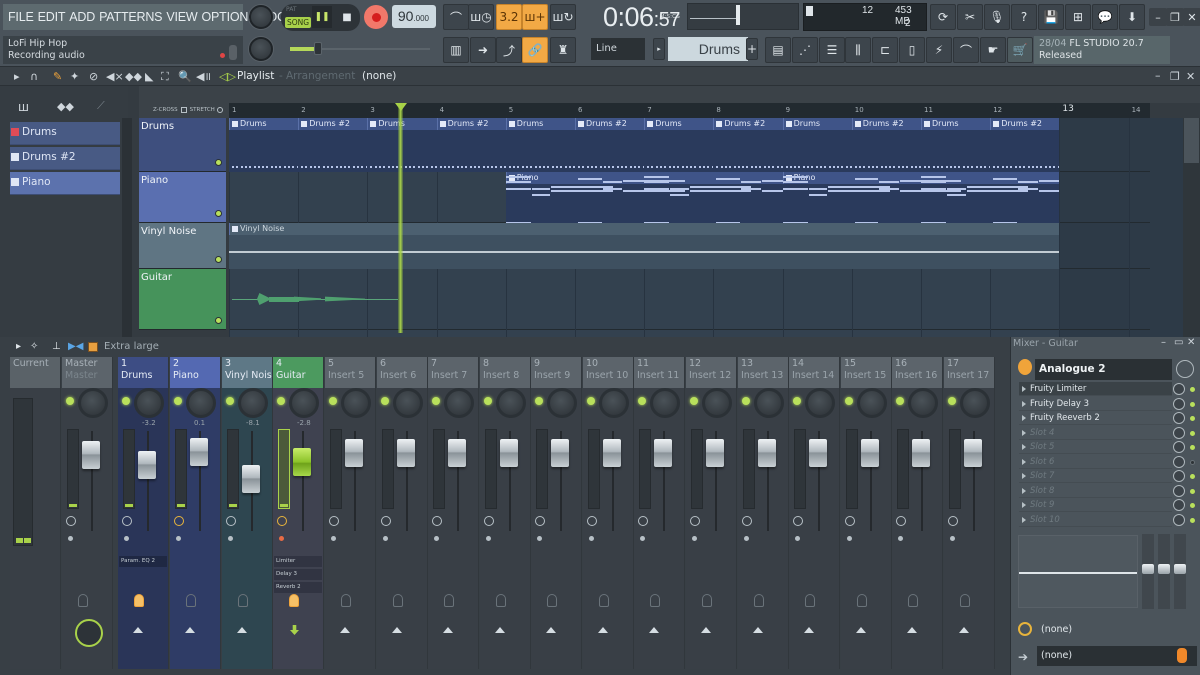 This screenshot has width=1200, height=675. I want to click on eq-high-fader, so click(1180, 571).